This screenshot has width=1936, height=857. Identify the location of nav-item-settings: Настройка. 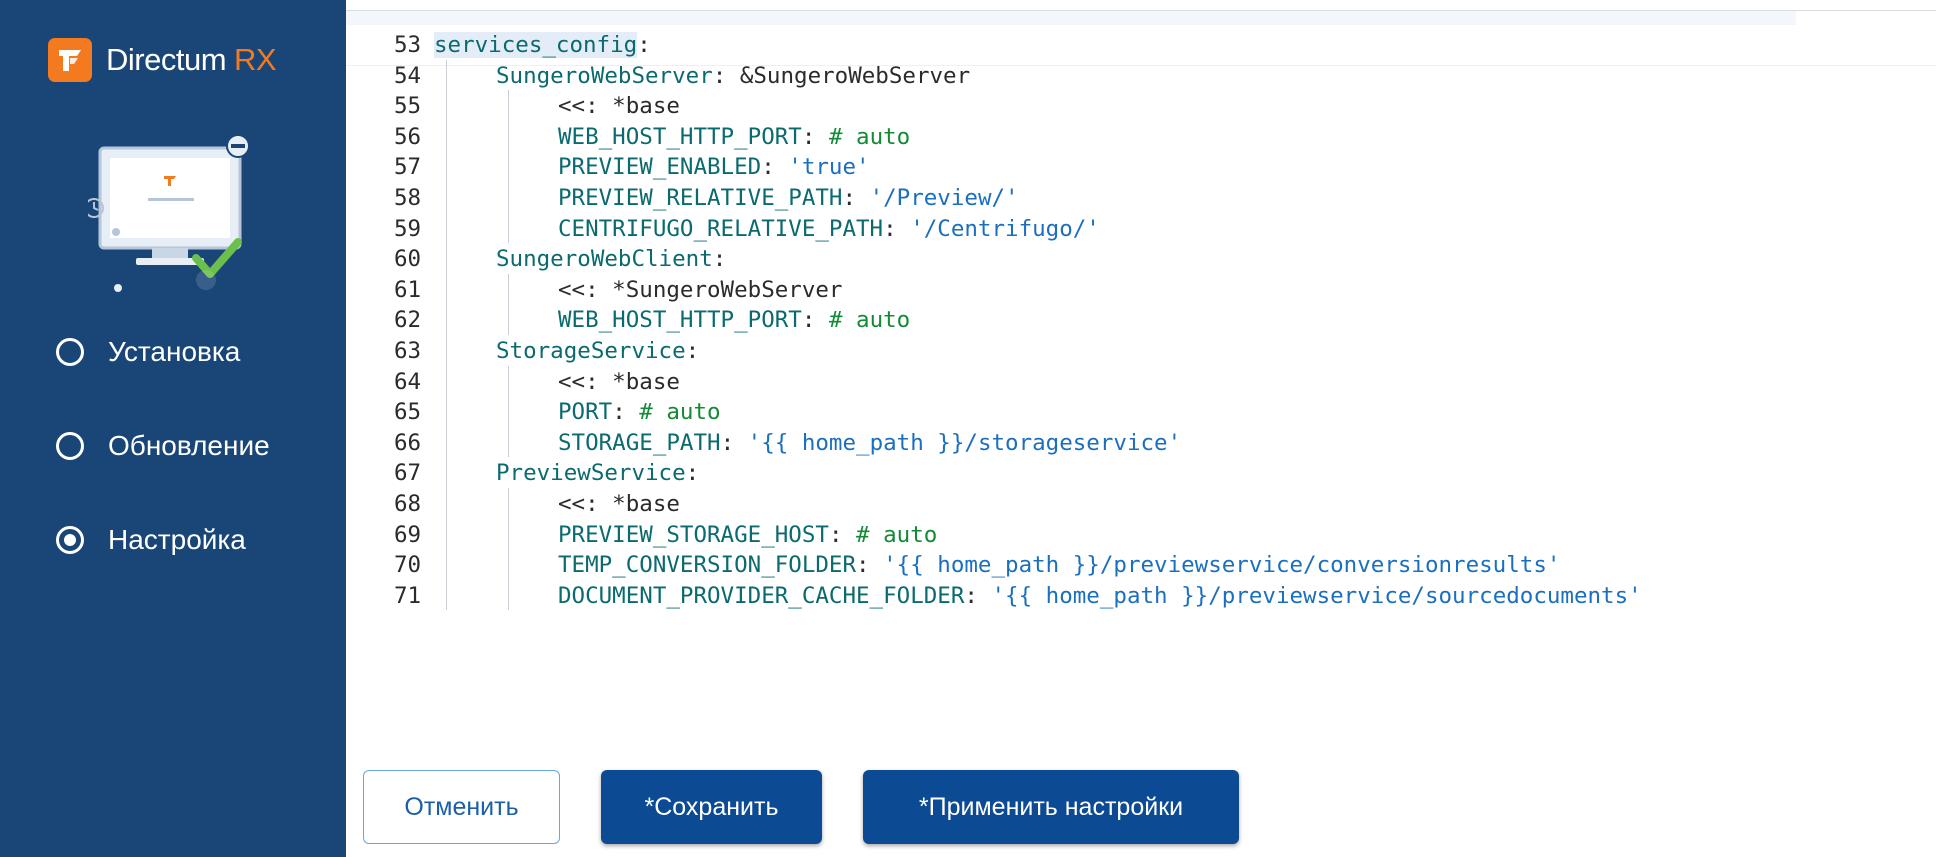
(163, 540).